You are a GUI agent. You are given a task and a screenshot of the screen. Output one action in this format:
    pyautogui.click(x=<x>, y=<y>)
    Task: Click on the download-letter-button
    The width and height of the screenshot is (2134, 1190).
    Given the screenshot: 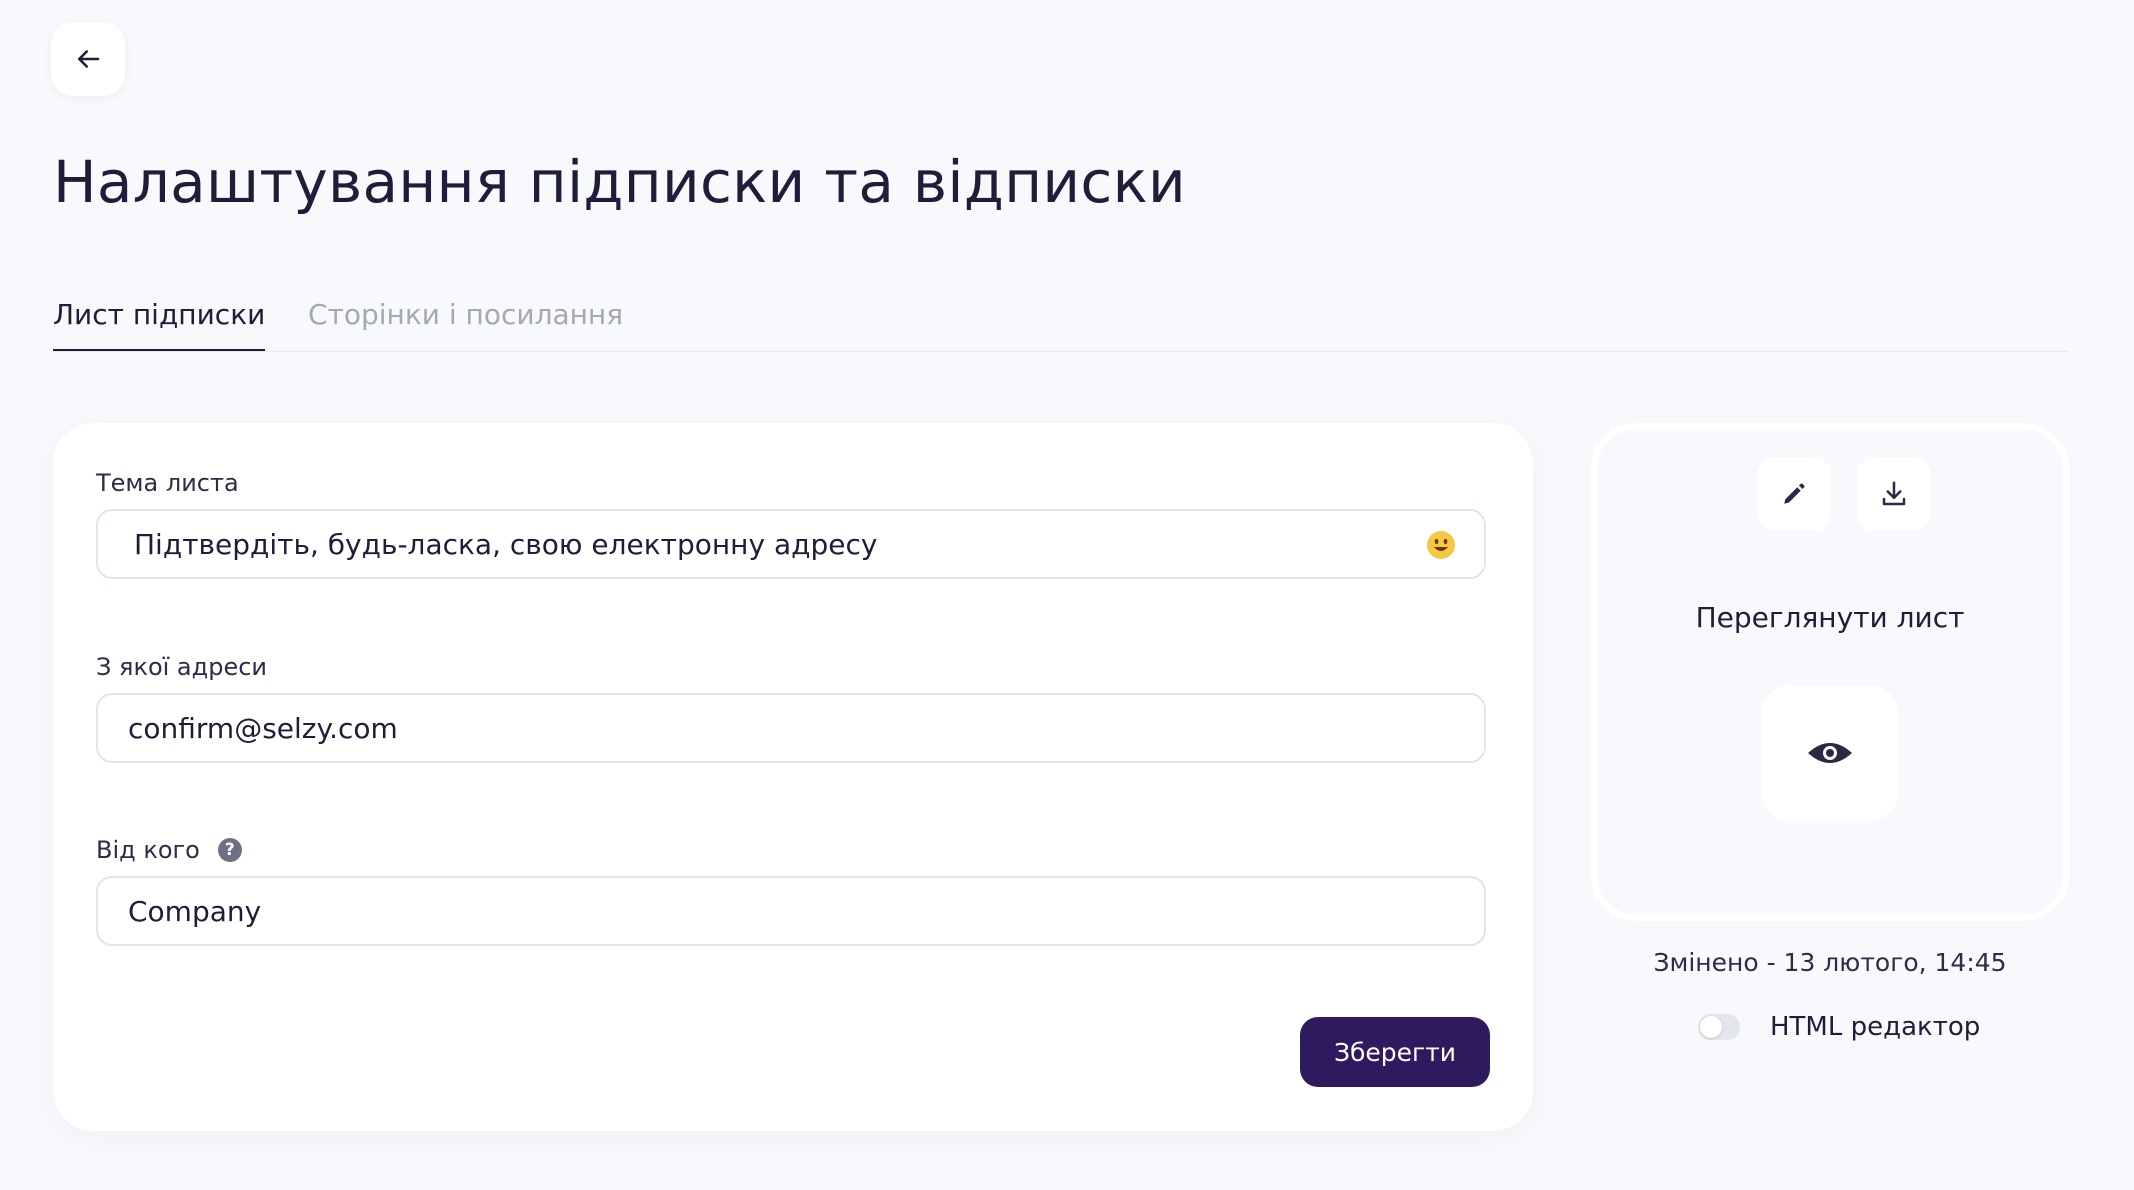 What is the action you would take?
    pyautogui.click(x=1894, y=494)
    